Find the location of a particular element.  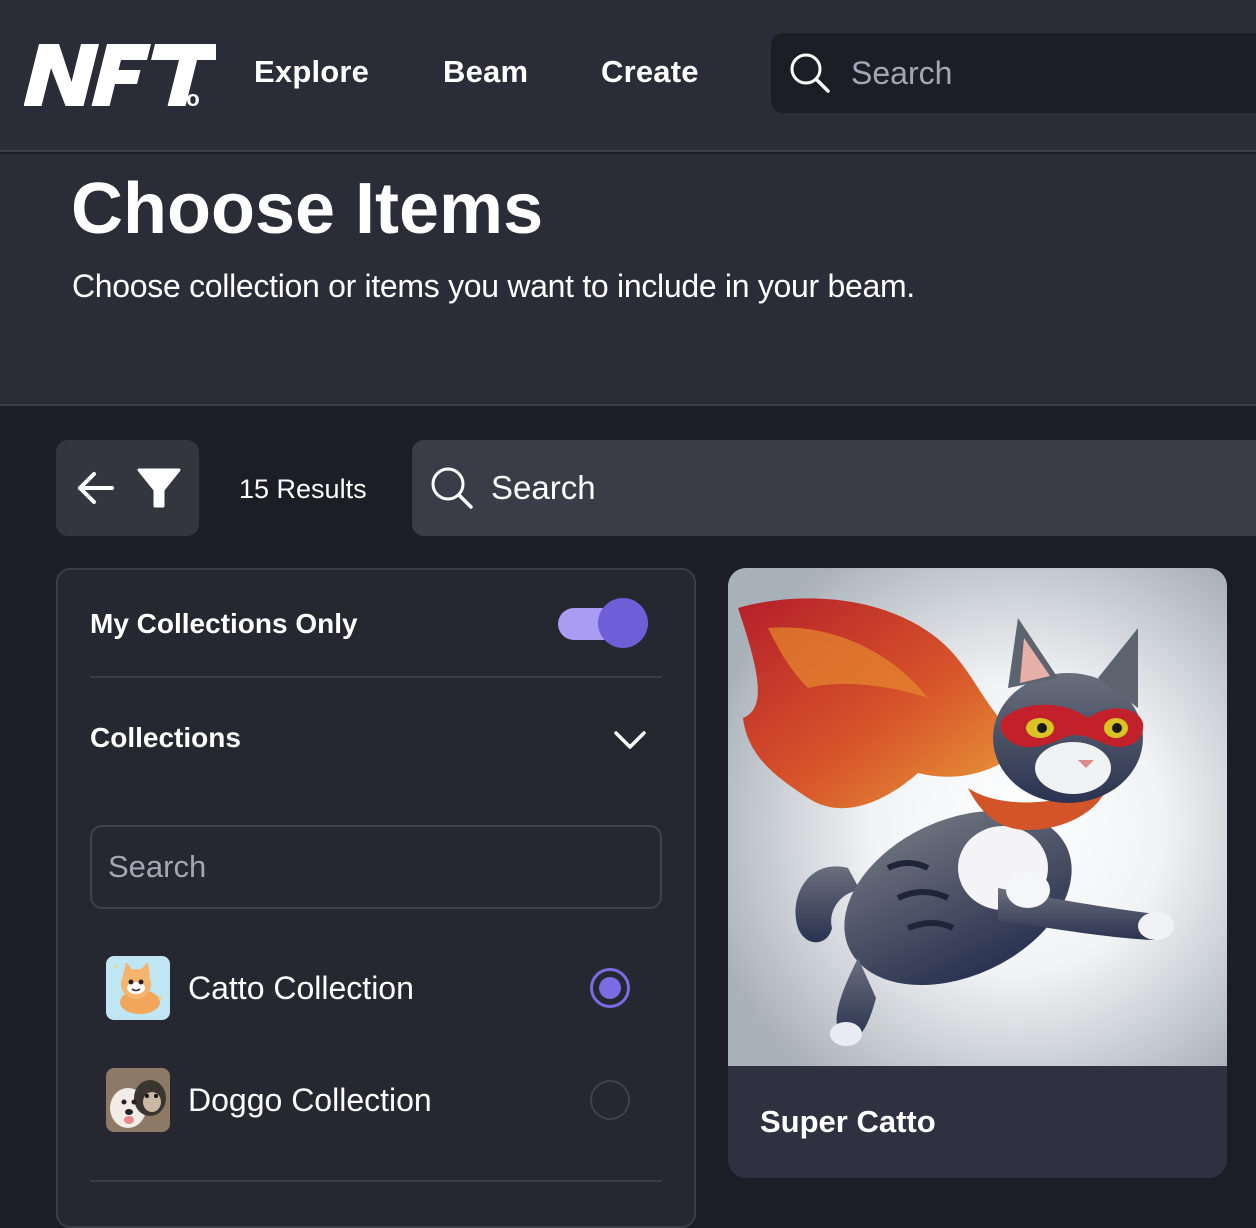

top-navigation-bar: .io Explore Beam Create is located at coordinates (628, 76).